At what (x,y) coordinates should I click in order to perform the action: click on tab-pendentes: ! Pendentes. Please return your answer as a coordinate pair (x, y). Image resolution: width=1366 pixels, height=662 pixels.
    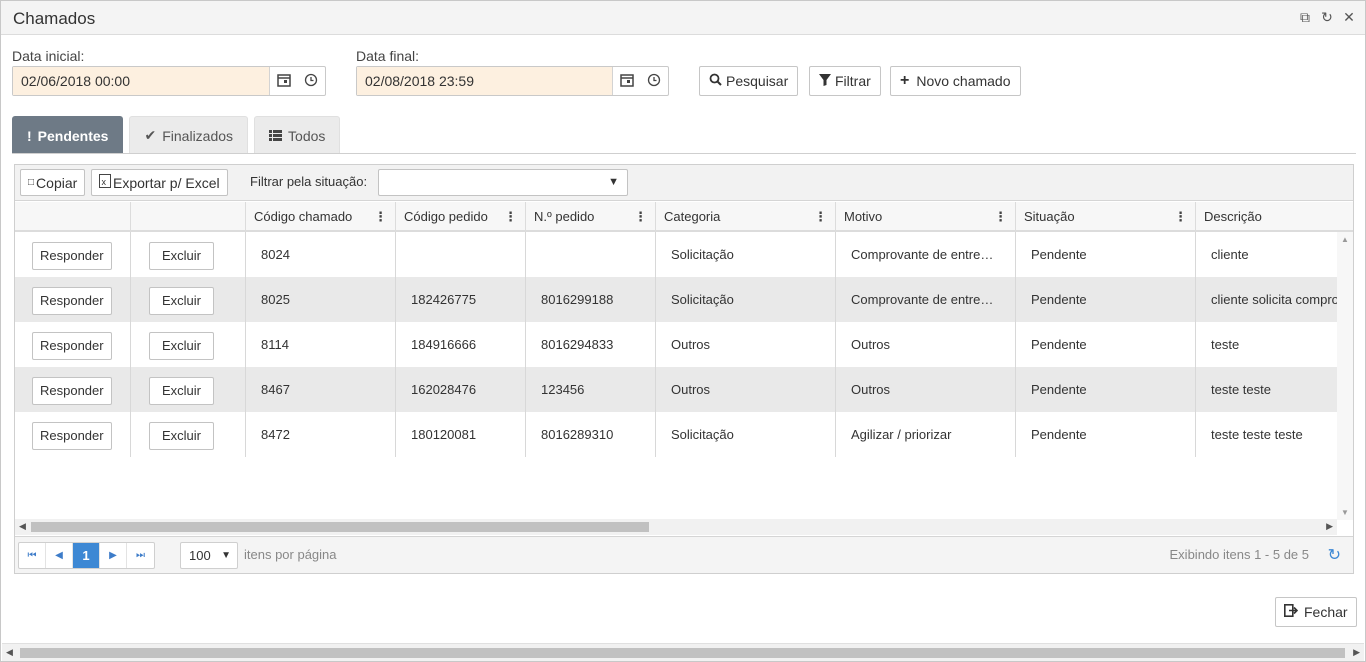
    Looking at the image, I should click on (68, 135).